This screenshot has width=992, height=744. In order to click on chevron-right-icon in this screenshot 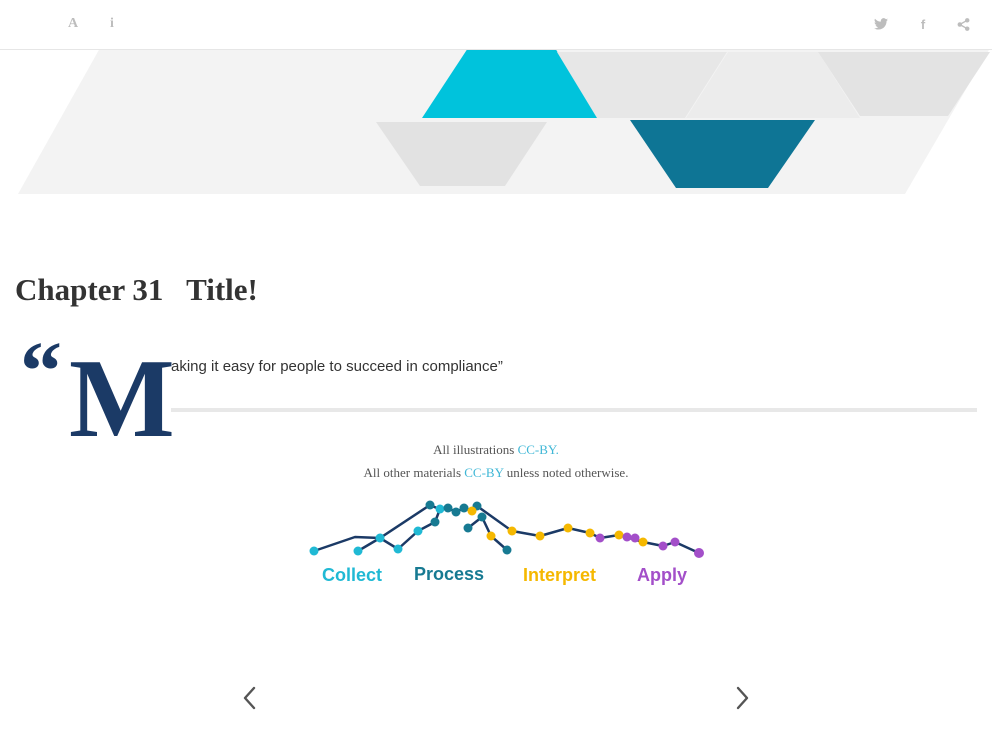, I will do `click(742, 698)`.